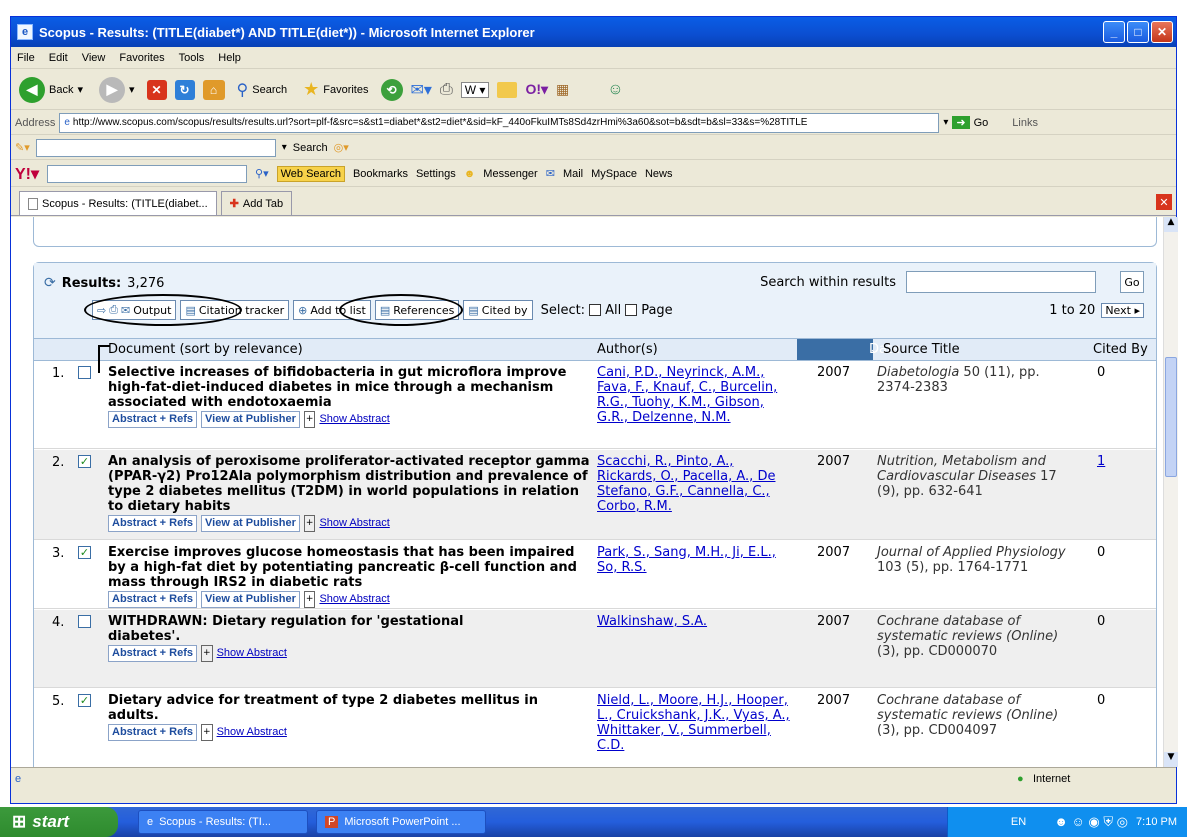  What do you see at coordinates (380, 174) in the screenshot?
I see `bookmarks-button: Bookmarks` at bounding box center [380, 174].